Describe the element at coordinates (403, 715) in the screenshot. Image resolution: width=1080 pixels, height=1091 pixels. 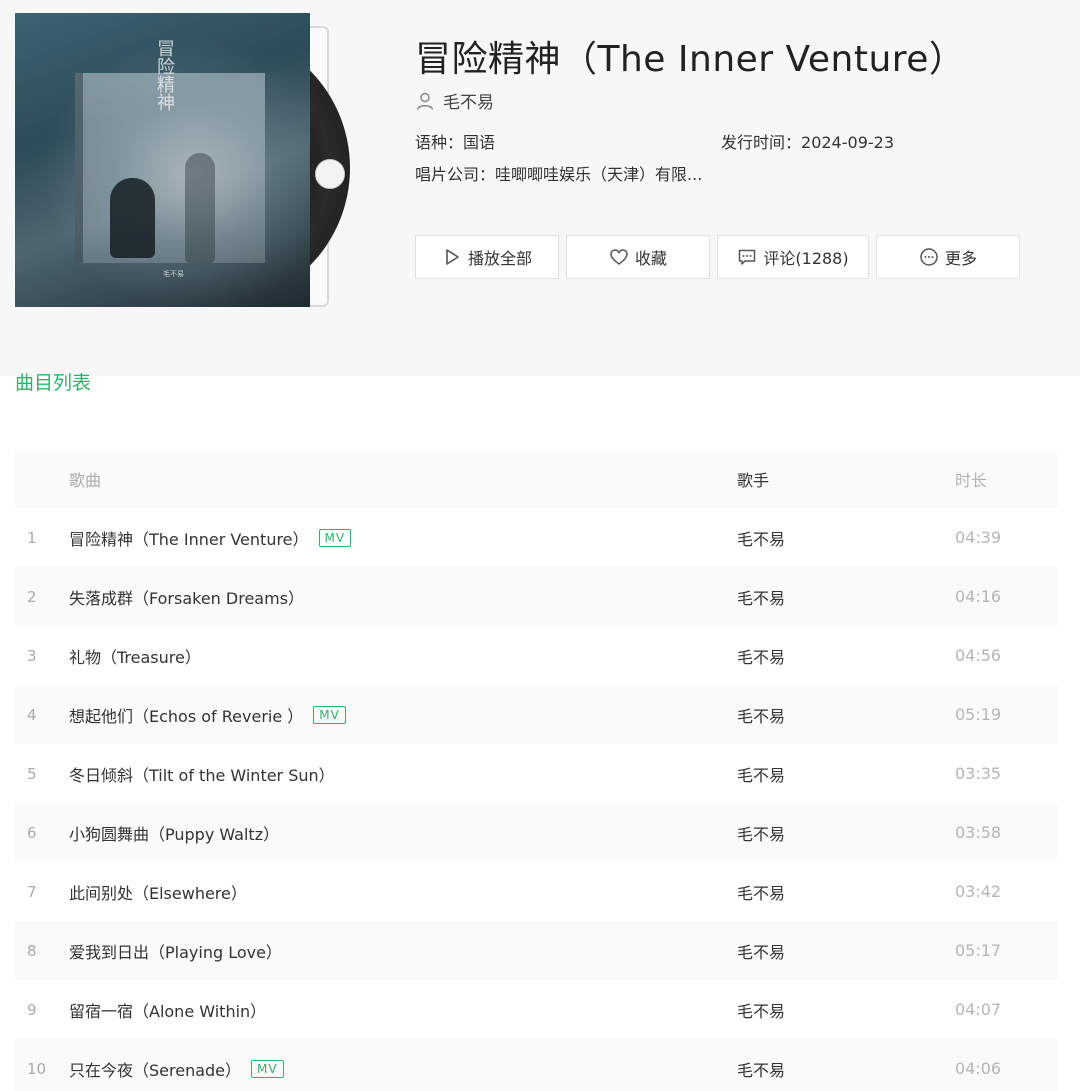
I see `track-title-cell: 想起他们（Echos of Reverie ） MV` at that location.